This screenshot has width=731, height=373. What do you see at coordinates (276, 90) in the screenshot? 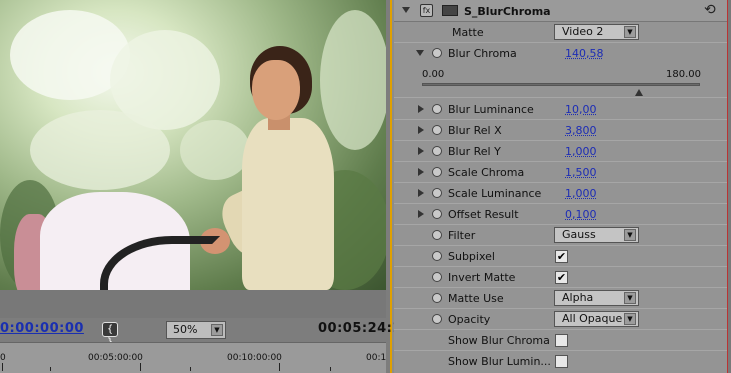
I see `woman-face` at bounding box center [276, 90].